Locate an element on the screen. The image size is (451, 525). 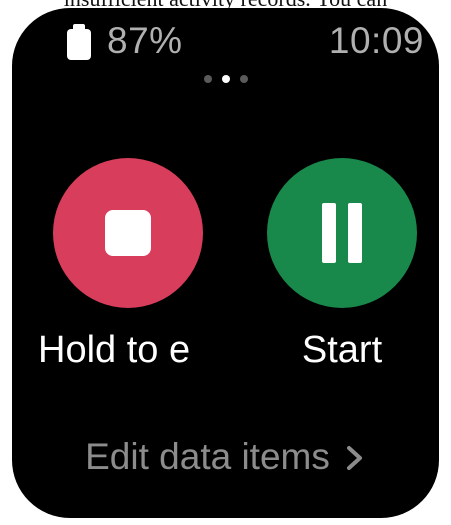
pause-icon is located at coordinates (342, 233).